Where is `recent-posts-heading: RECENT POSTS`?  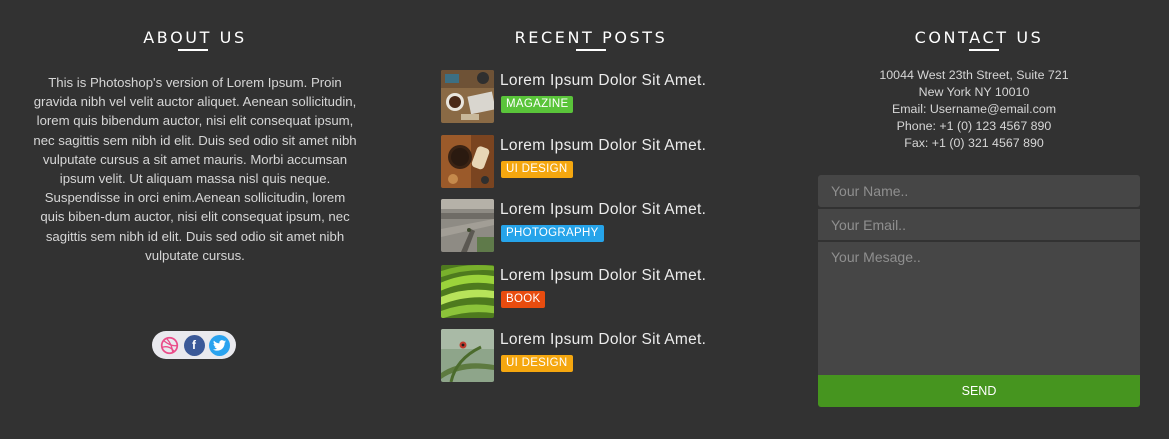
recent-posts-heading: RECENT POSTS is located at coordinates (591, 37).